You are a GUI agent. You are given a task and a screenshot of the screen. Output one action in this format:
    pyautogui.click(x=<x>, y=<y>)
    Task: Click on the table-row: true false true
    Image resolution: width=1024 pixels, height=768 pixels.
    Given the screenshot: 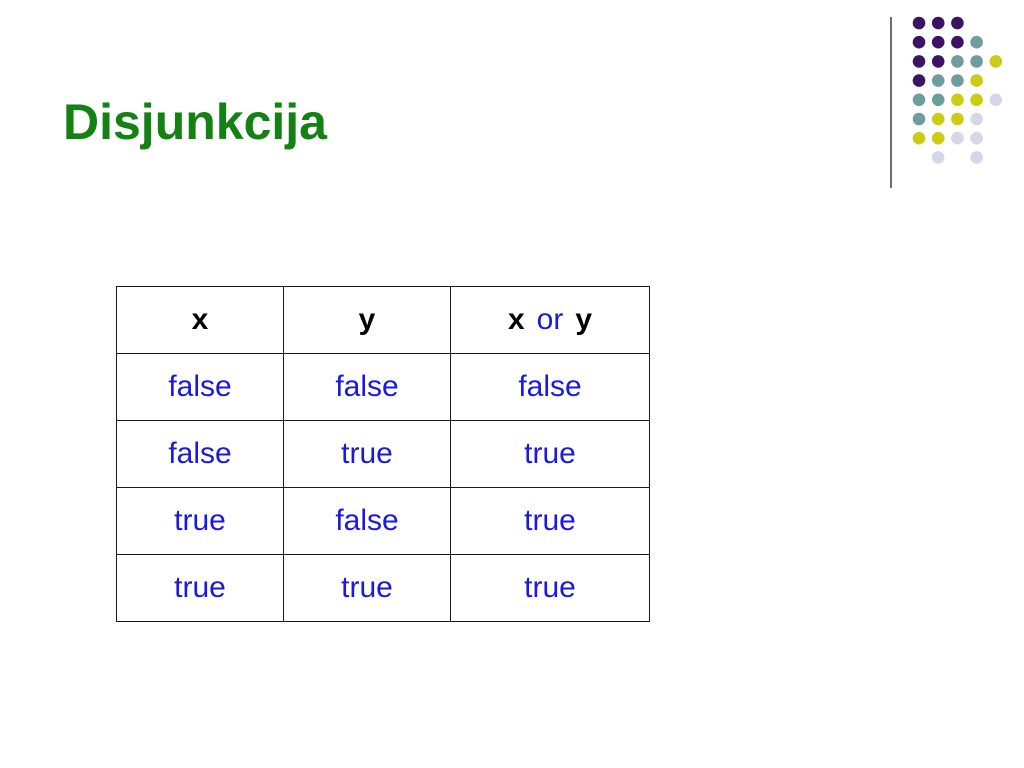 What is the action you would take?
    pyautogui.click(x=383, y=521)
    